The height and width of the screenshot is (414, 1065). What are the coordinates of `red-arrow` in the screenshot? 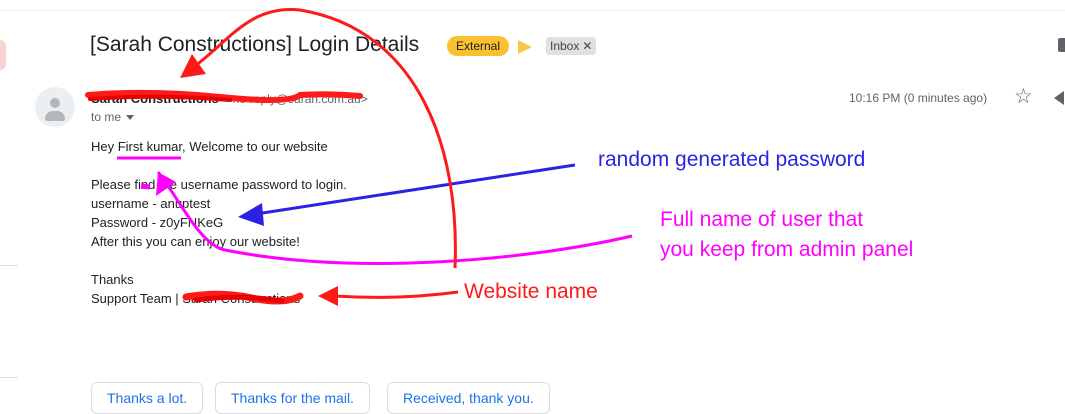 It's located at (396, 294).